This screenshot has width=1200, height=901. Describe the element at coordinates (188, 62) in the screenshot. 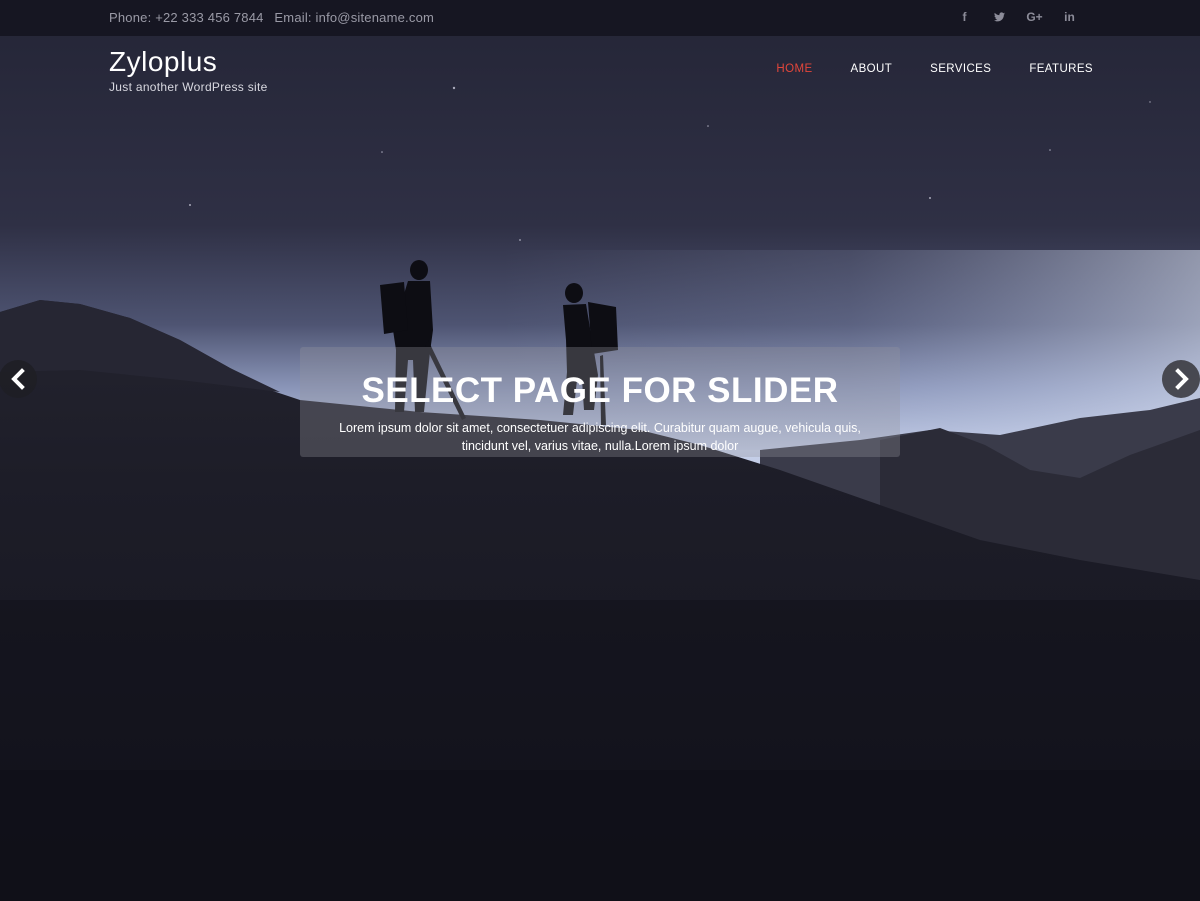

I see `site-title: Zyloplus` at that location.